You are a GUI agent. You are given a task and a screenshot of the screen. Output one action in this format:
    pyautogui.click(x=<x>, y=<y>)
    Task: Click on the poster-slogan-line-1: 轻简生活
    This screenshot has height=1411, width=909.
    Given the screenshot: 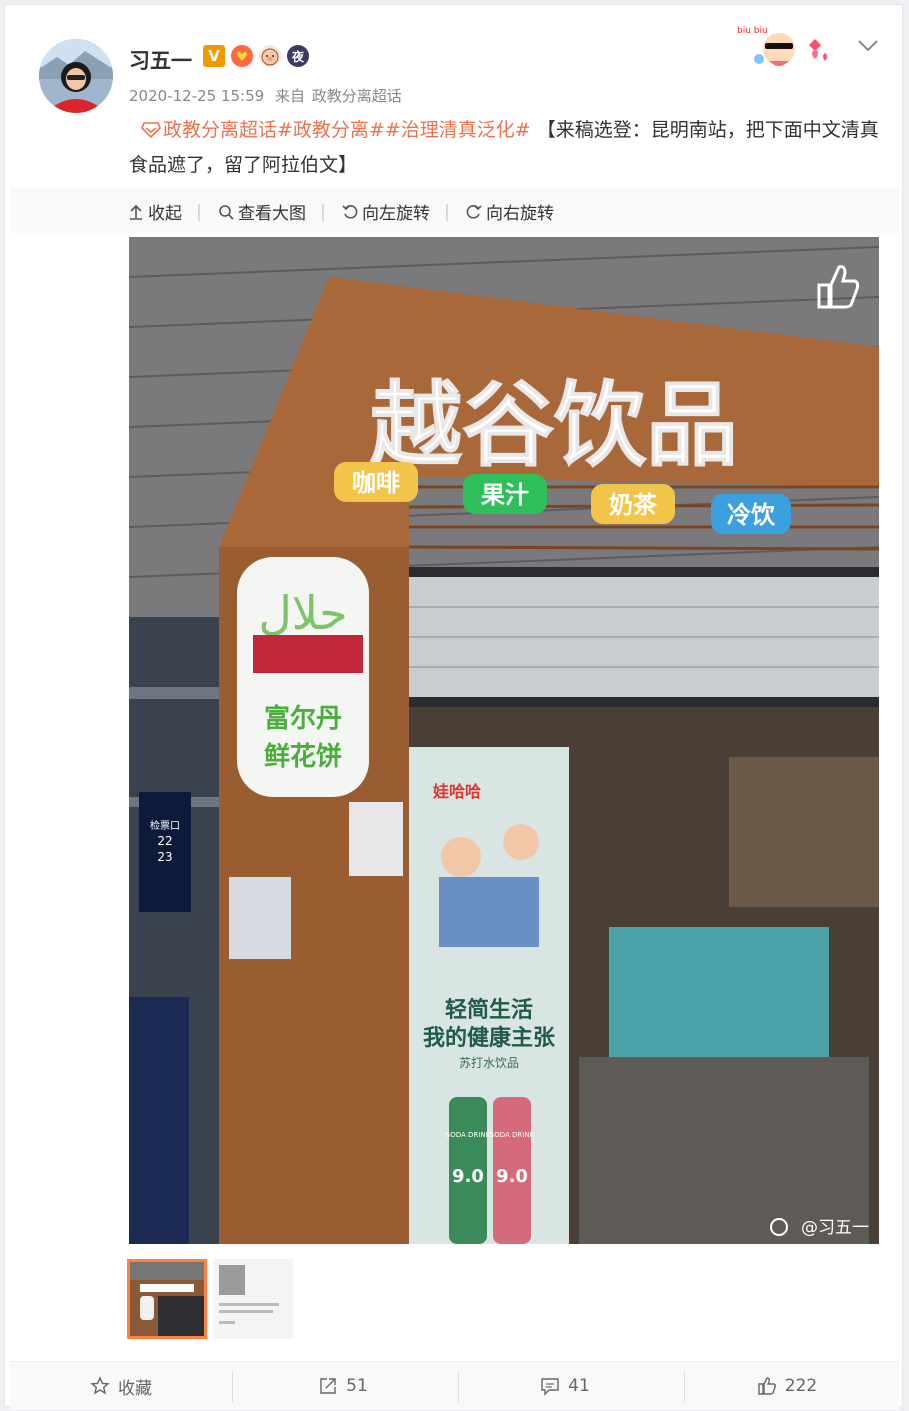 What is the action you would take?
    pyautogui.click(x=489, y=1010)
    